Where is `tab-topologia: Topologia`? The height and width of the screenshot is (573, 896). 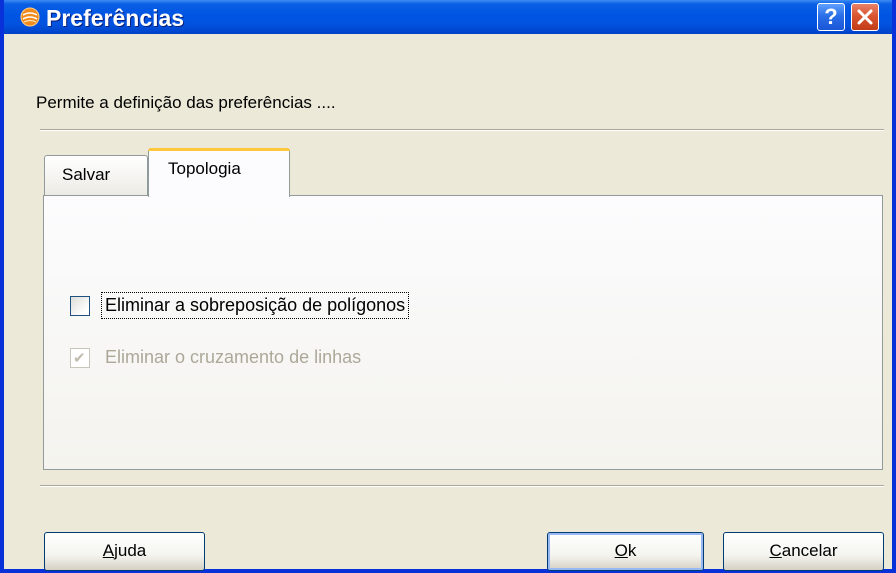 tab-topologia: Topologia is located at coordinates (219, 172).